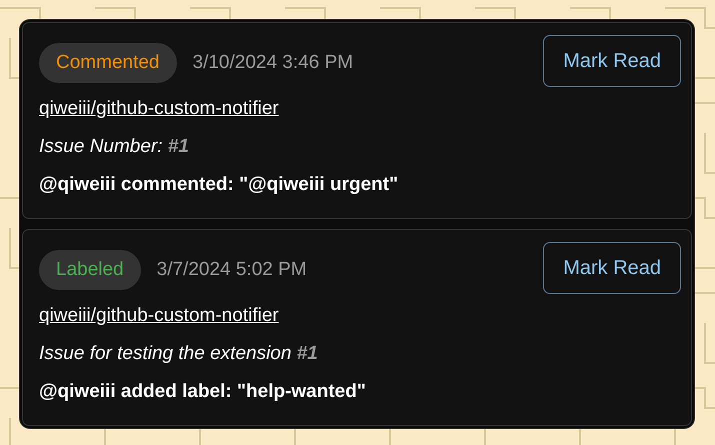 Image resolution: width=715 pixels, height=445 pixels. Describe the element at coordinates (90, 269) in the screenshot. I see `event-label: Labeled` at that location.